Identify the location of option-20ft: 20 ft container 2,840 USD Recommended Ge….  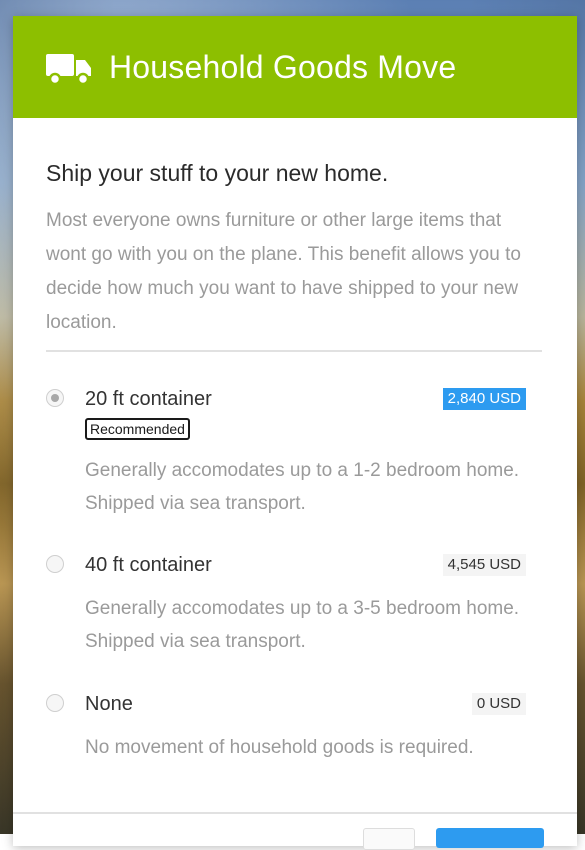
(294, 452).